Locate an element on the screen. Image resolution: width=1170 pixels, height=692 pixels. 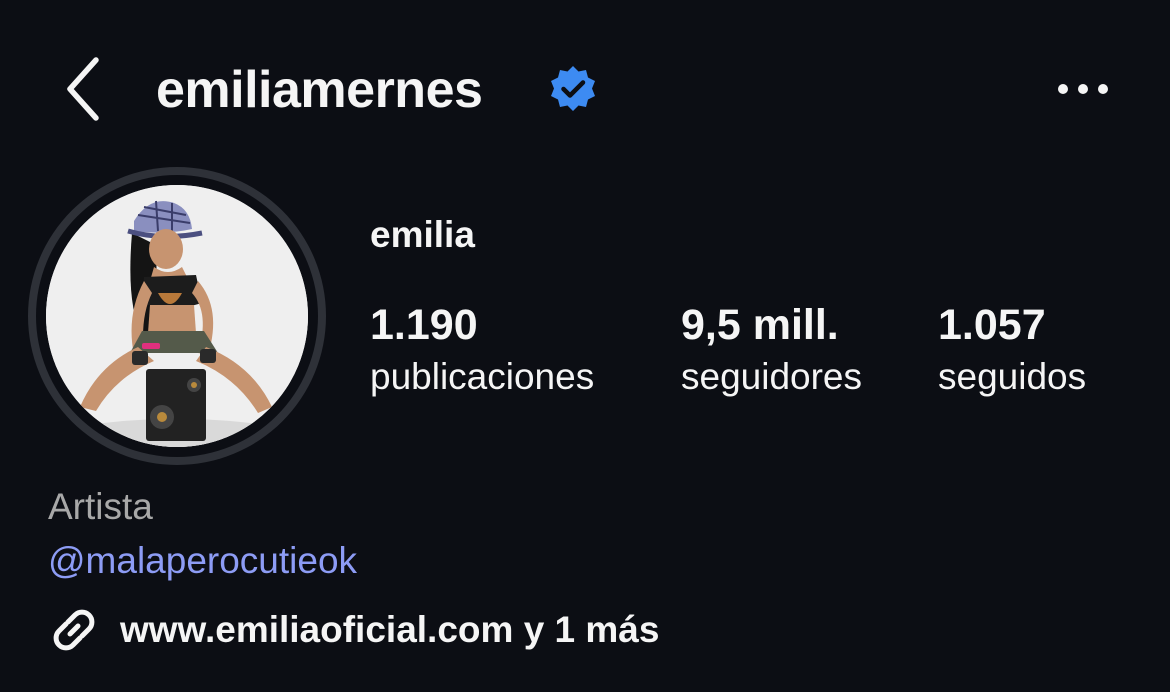
link-icon is located at coordinates (74, 630).